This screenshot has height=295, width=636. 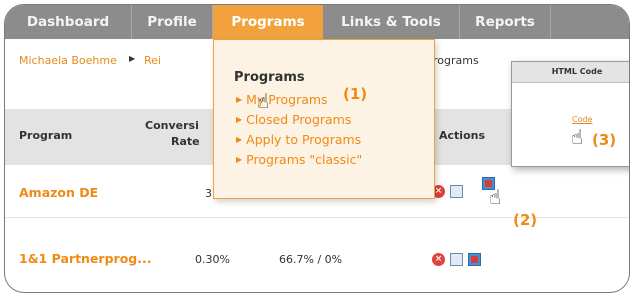 What do you see at coordinates (456, 60) in the screenshot?
I see `breadcrumb-current: rograms` at bounding box center [456, 60].